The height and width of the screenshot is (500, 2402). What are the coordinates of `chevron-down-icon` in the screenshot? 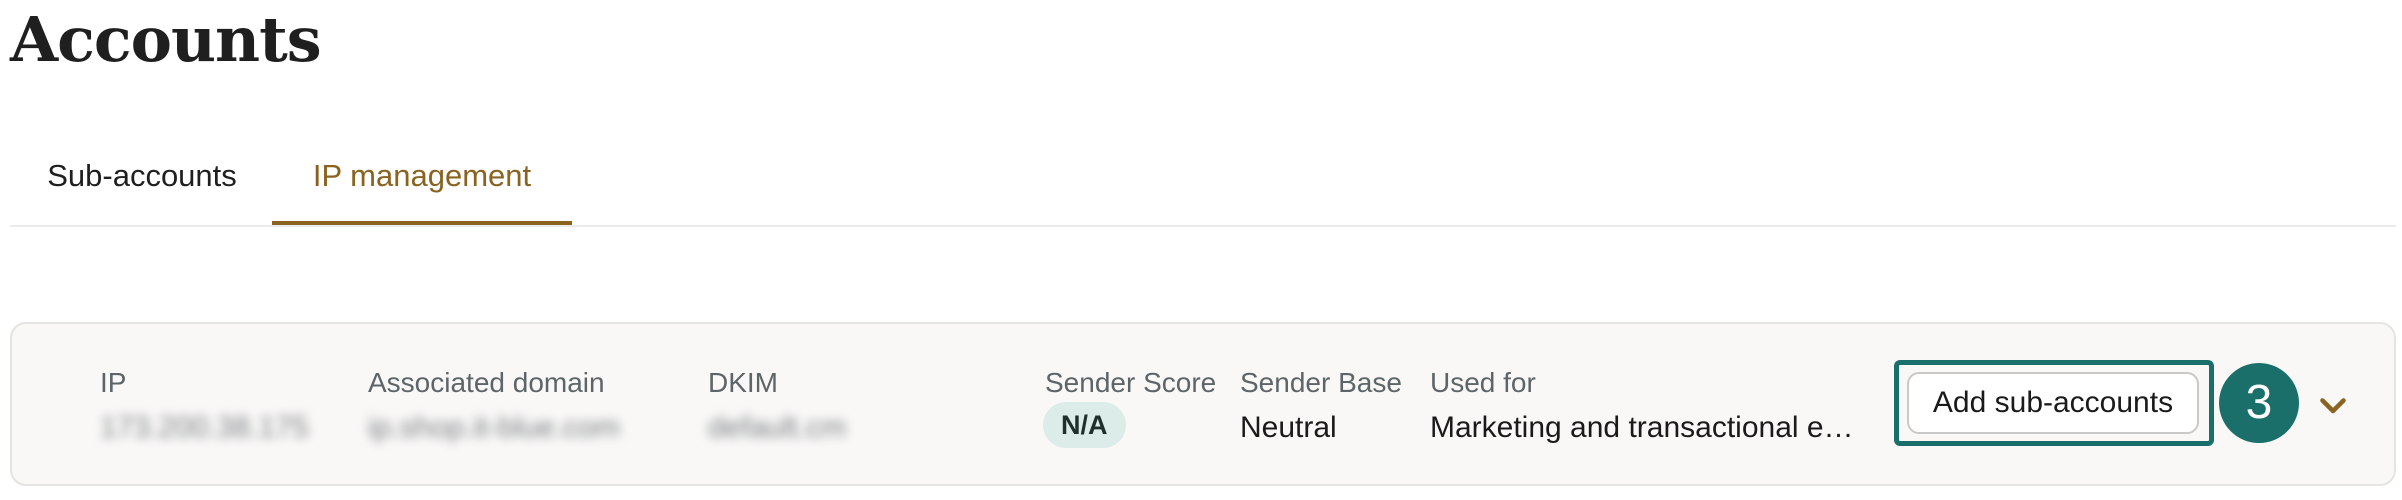 It's located at (2333, 405).